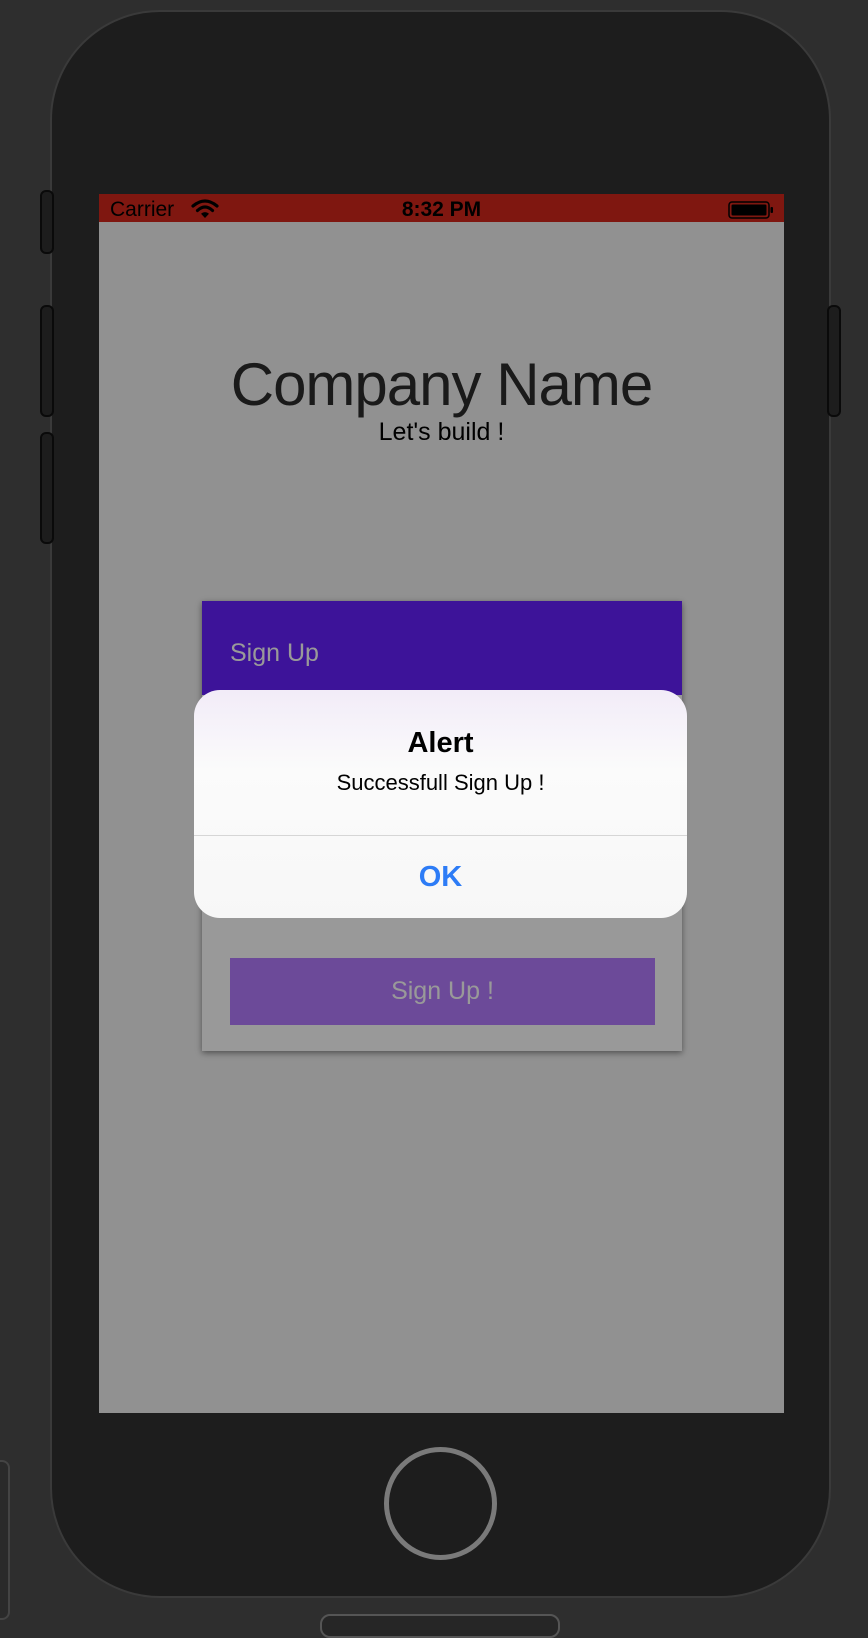 This screenshot has height=1638, width=868. I want to click on mute-switch, so click(47, 222).